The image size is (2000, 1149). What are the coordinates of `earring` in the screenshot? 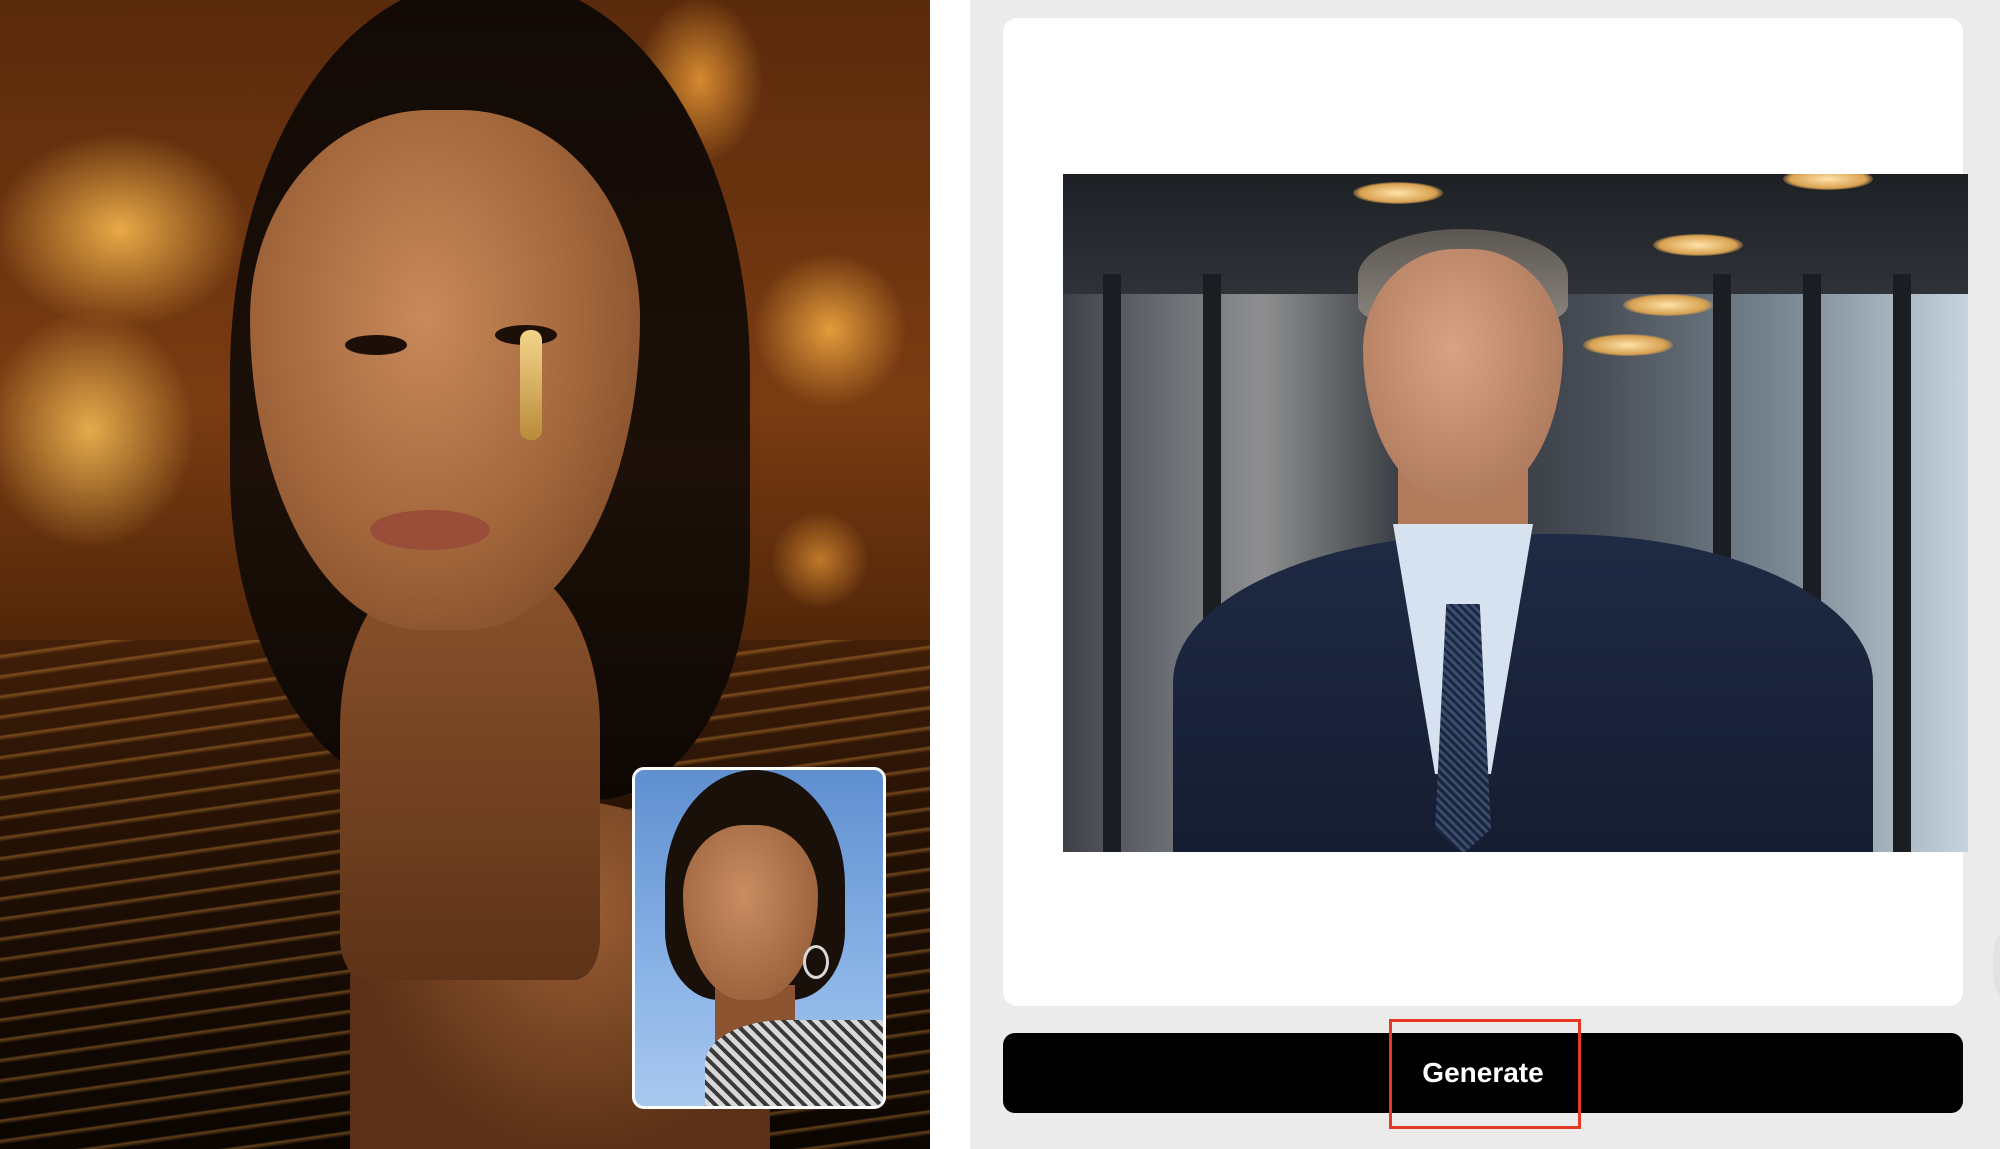 It's located at (531, 385).